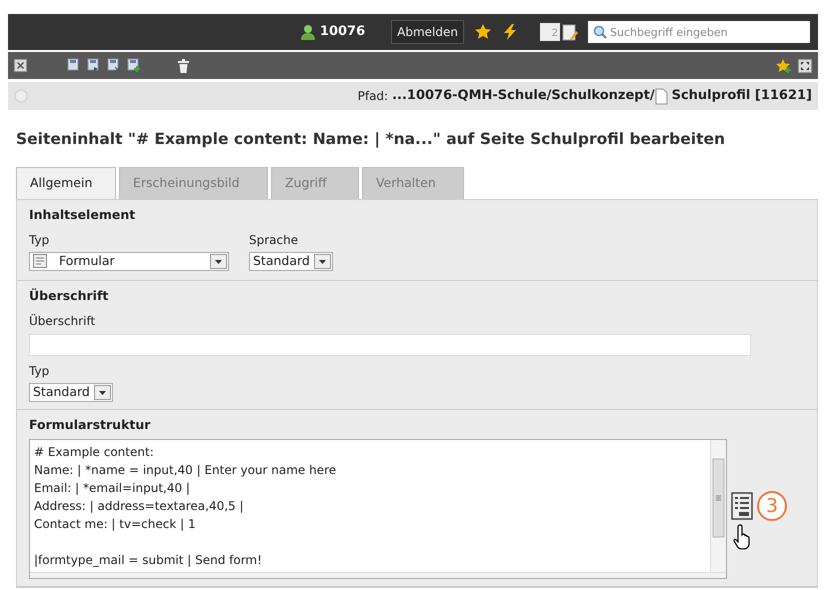  What do you see at coordinates (378, 575) in the screenshot?
I see `horizontal-scrollbar` at bounding box center [378, 575].